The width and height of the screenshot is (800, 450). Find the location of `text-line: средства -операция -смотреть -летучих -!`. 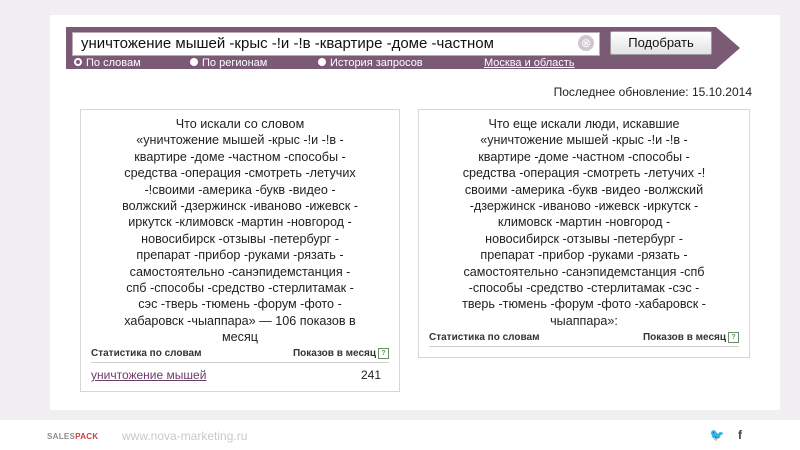

text-line: средства -операция -смотреть -летучих -! is located at coordinates (584, 173).